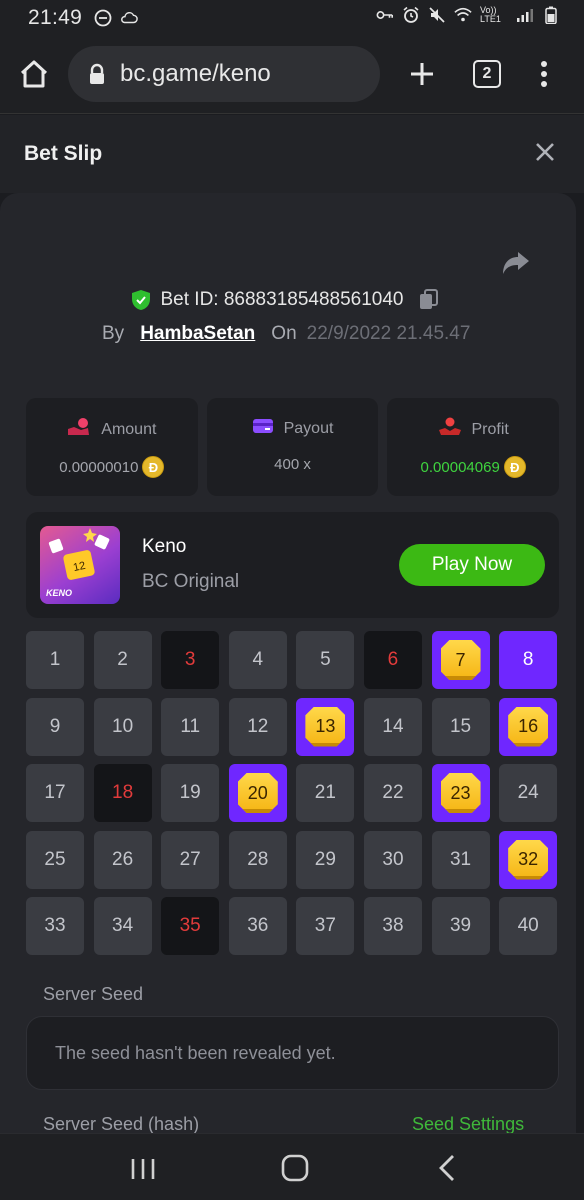  I want to click on keno-cell-14: 14, so click(392, 726).